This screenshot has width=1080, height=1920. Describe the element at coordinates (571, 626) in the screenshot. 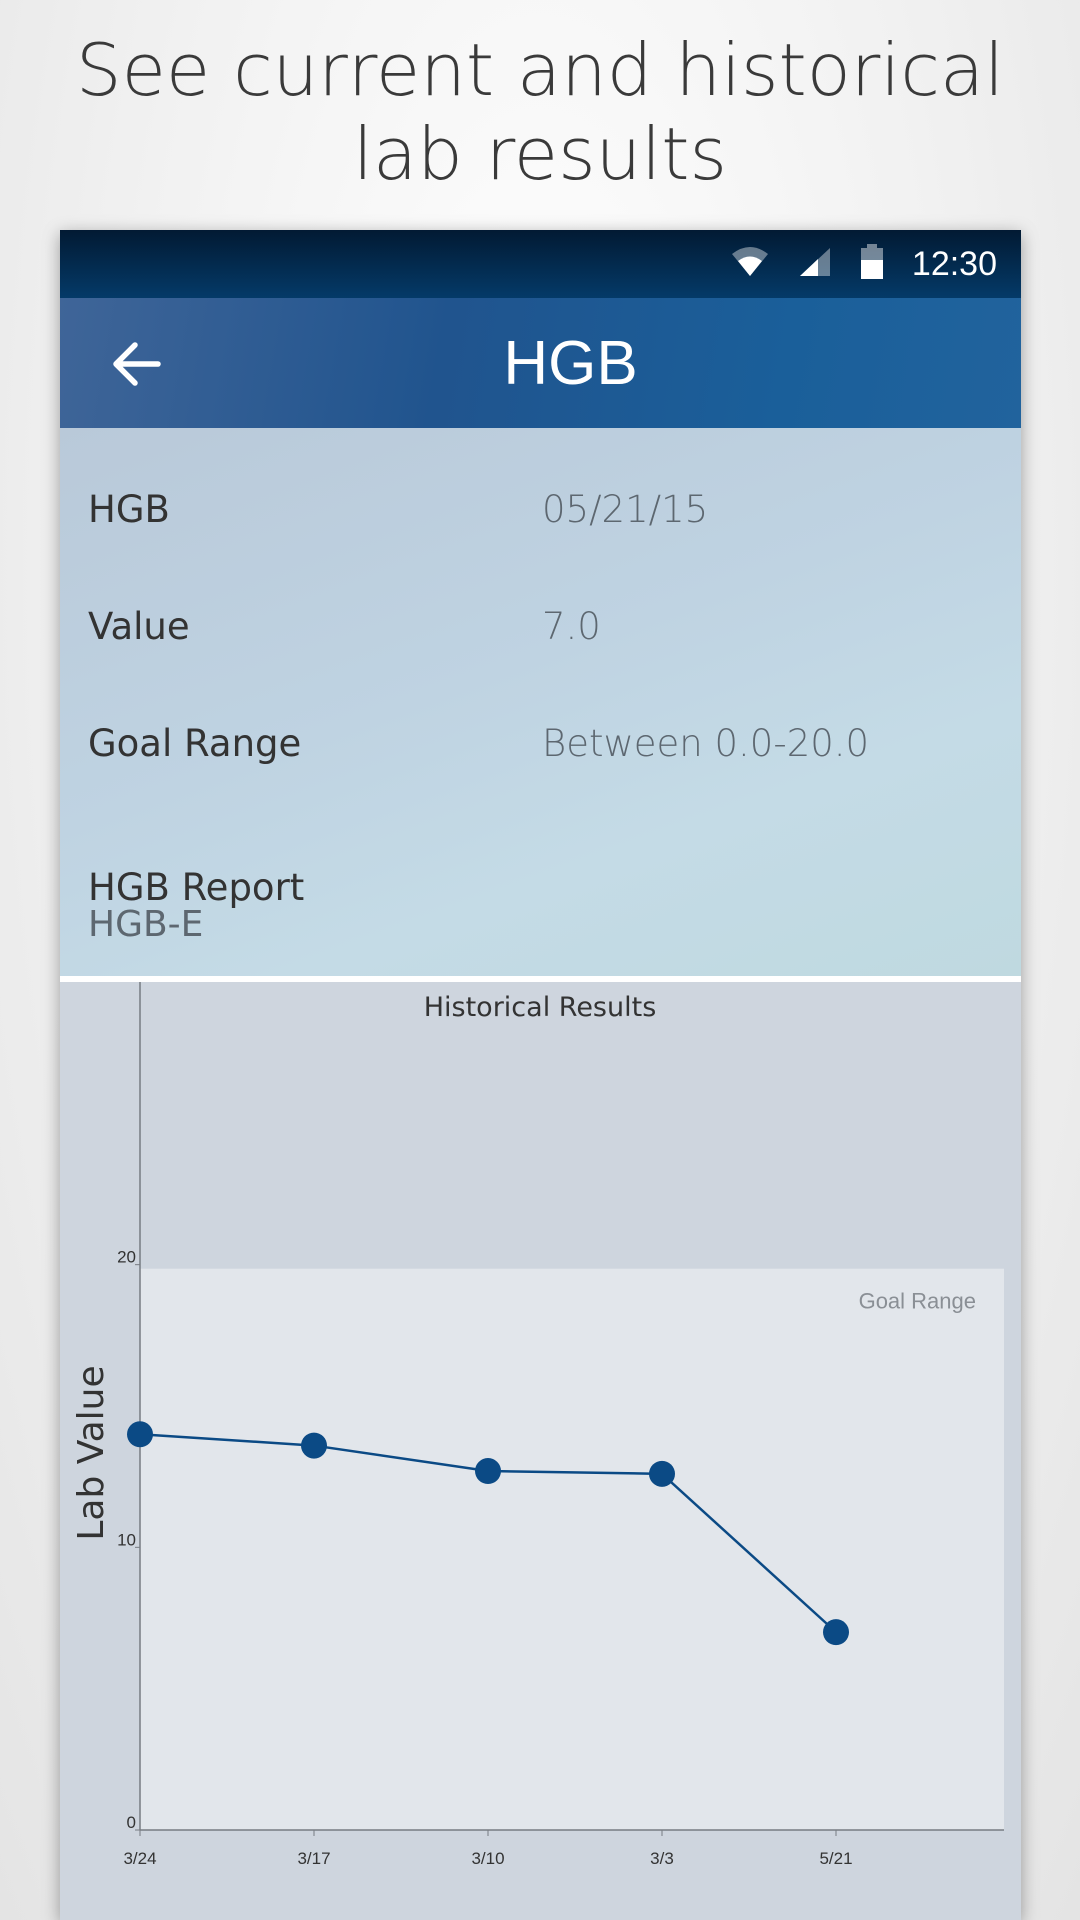

I see `detail-value: 7.0` at that location.